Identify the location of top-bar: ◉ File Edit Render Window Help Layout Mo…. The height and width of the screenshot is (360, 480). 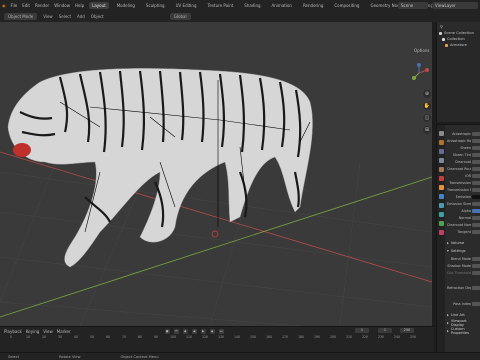
(240, 11).